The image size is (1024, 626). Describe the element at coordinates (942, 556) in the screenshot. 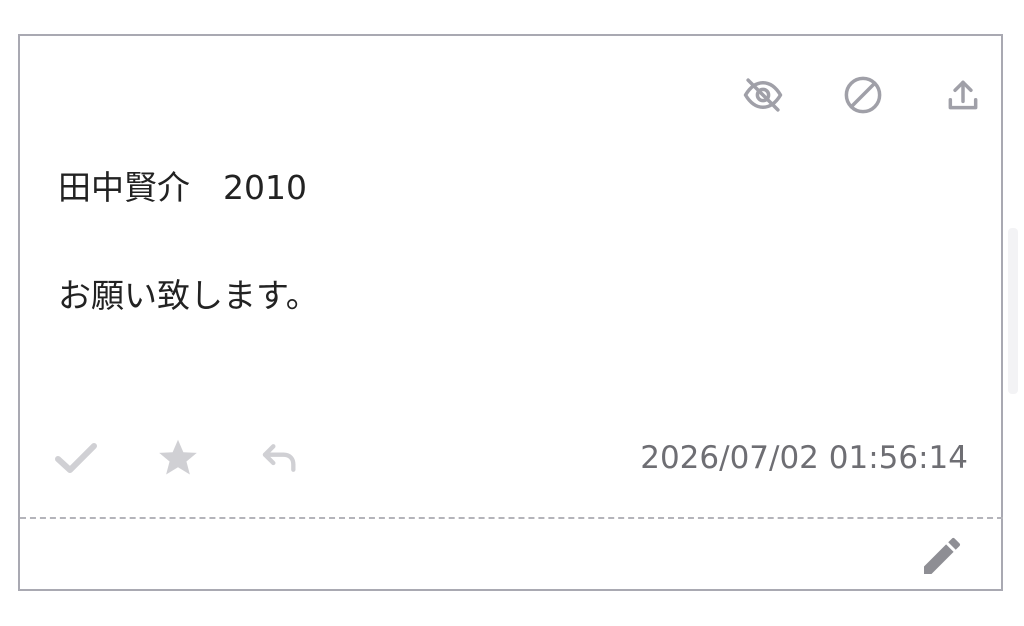

I see `pencil-icon` at that location.